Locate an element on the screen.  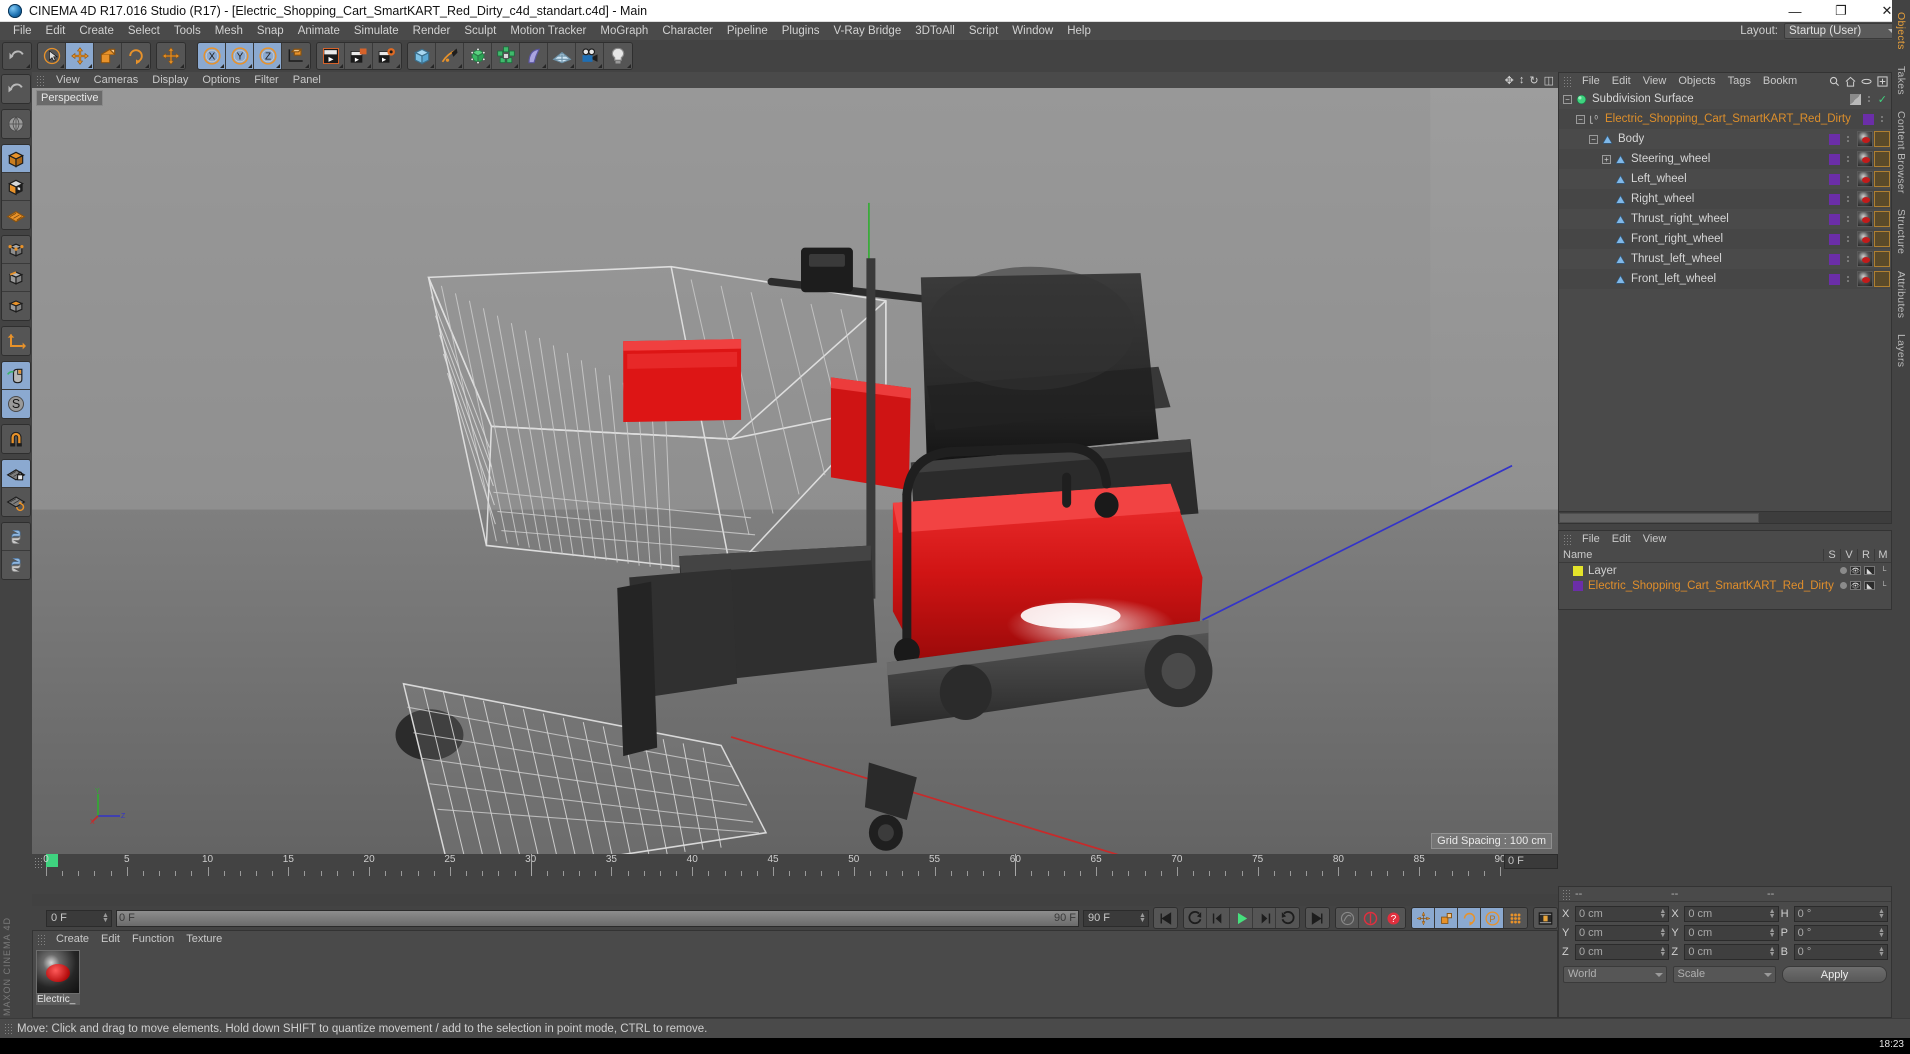
layer-row: Layer 👁 ◣ └ is located at coordinates (1725, 570).